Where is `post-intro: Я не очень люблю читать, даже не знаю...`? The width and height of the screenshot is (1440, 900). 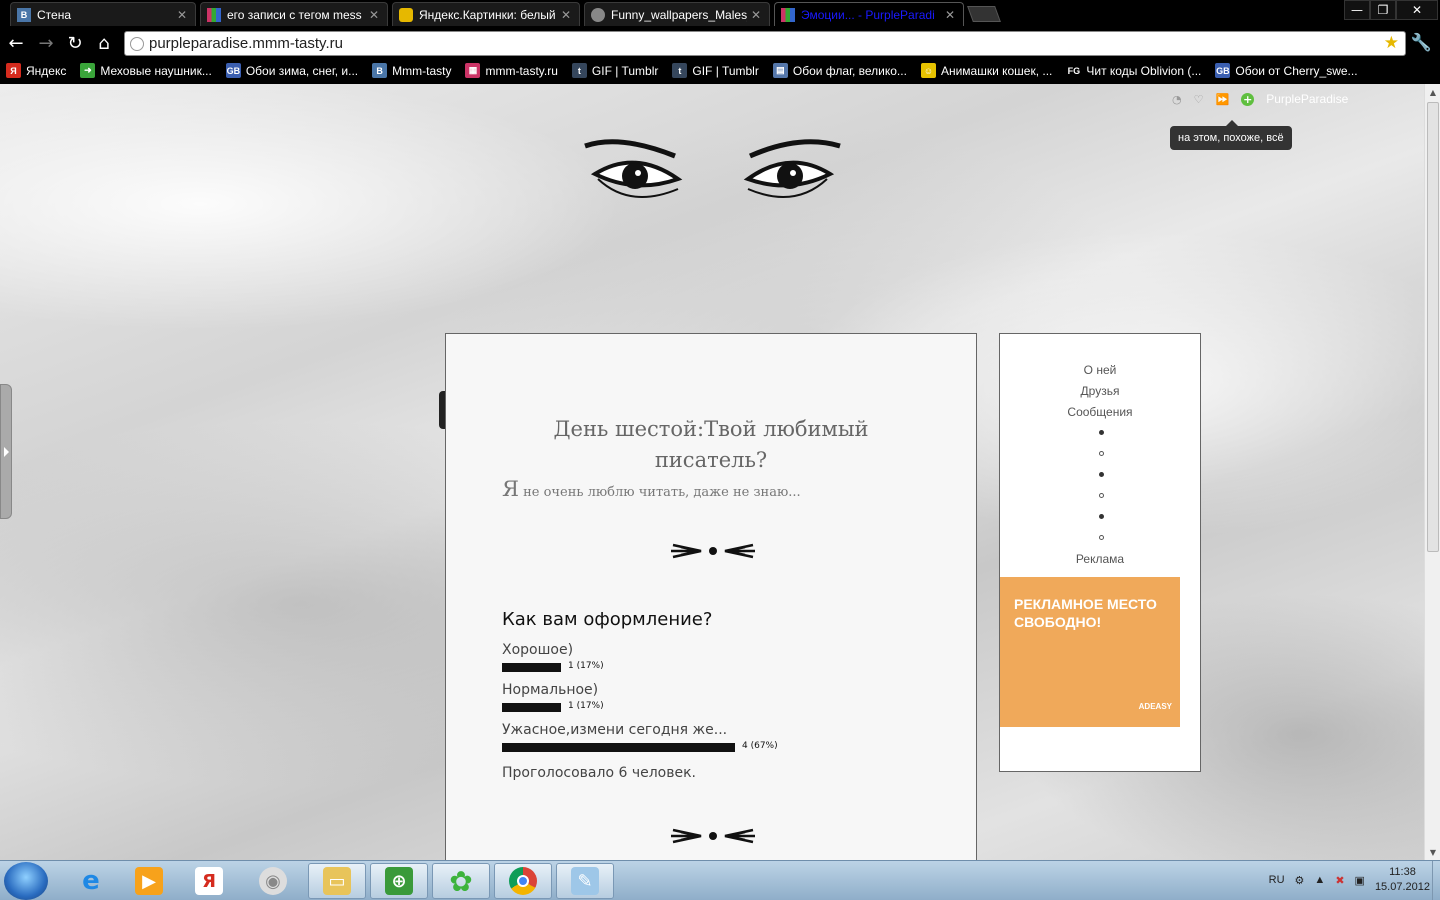 post-intro: Я не очень люблю читать, даже не знаю... is located at coordinates (651, 489).